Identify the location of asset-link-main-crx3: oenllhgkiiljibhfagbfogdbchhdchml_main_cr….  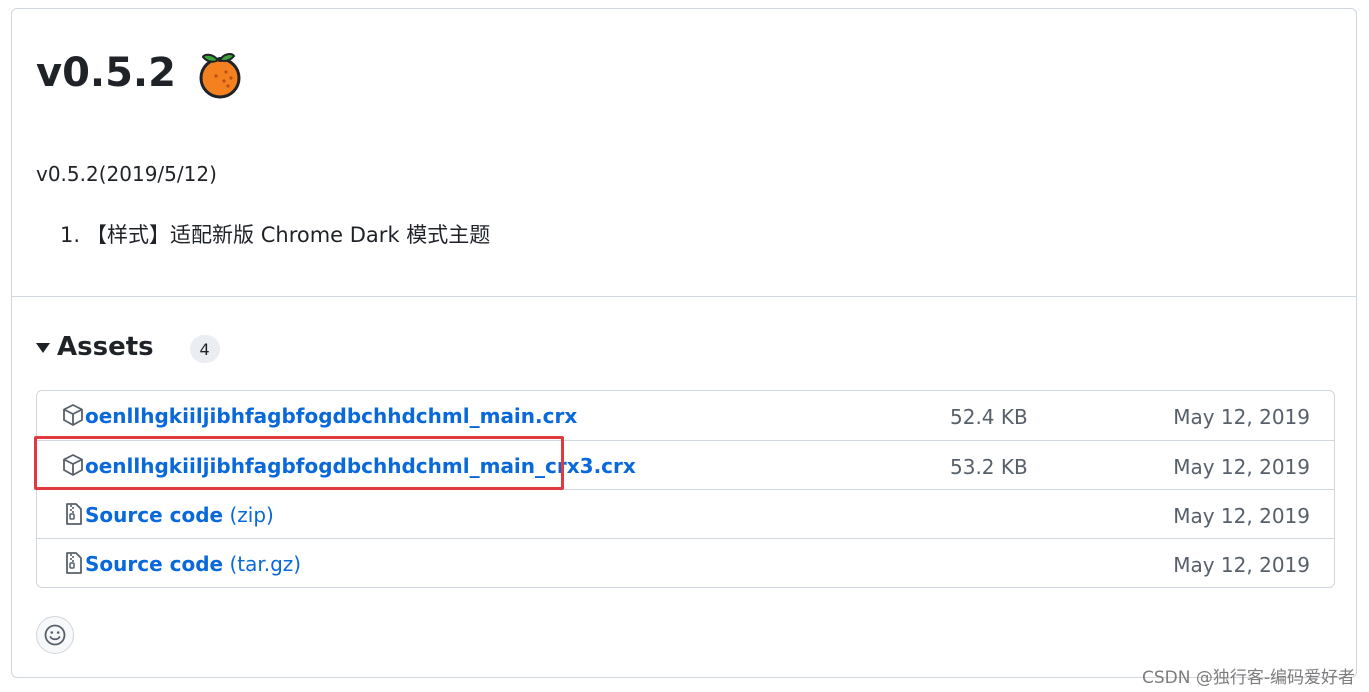
(360, 466).